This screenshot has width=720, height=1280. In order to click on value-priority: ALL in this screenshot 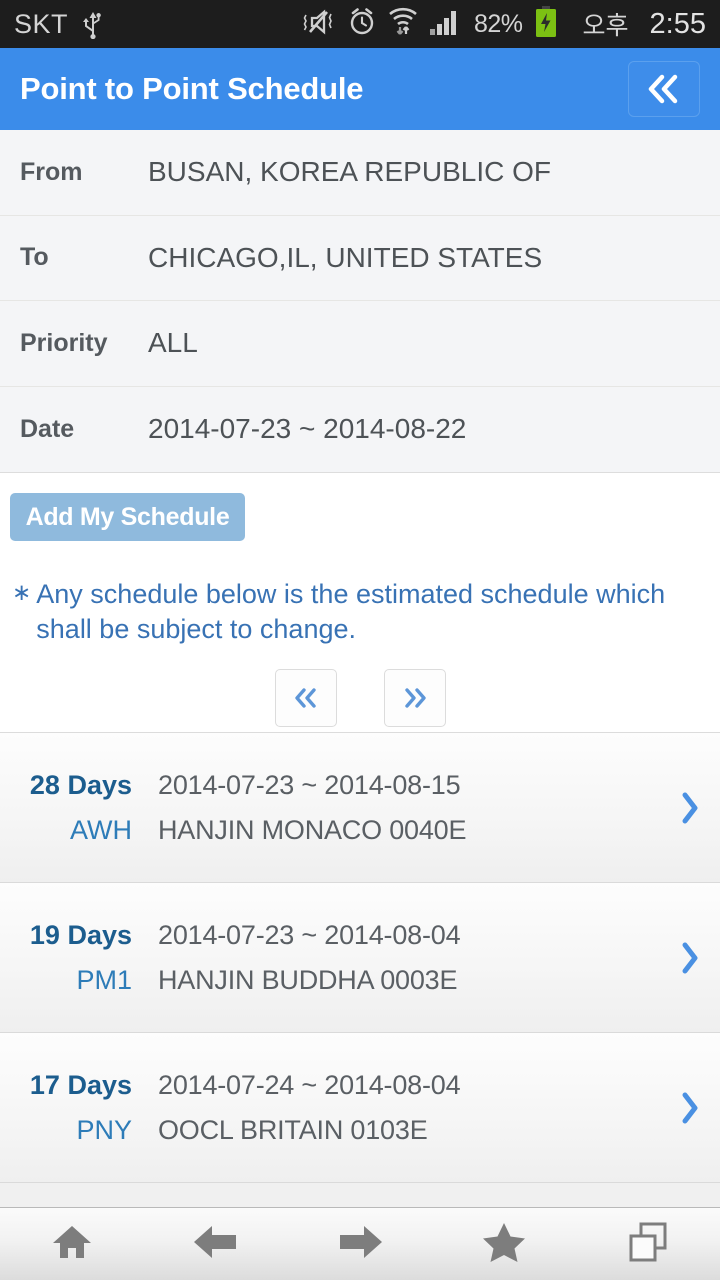, I will do `click(173, 343)`.